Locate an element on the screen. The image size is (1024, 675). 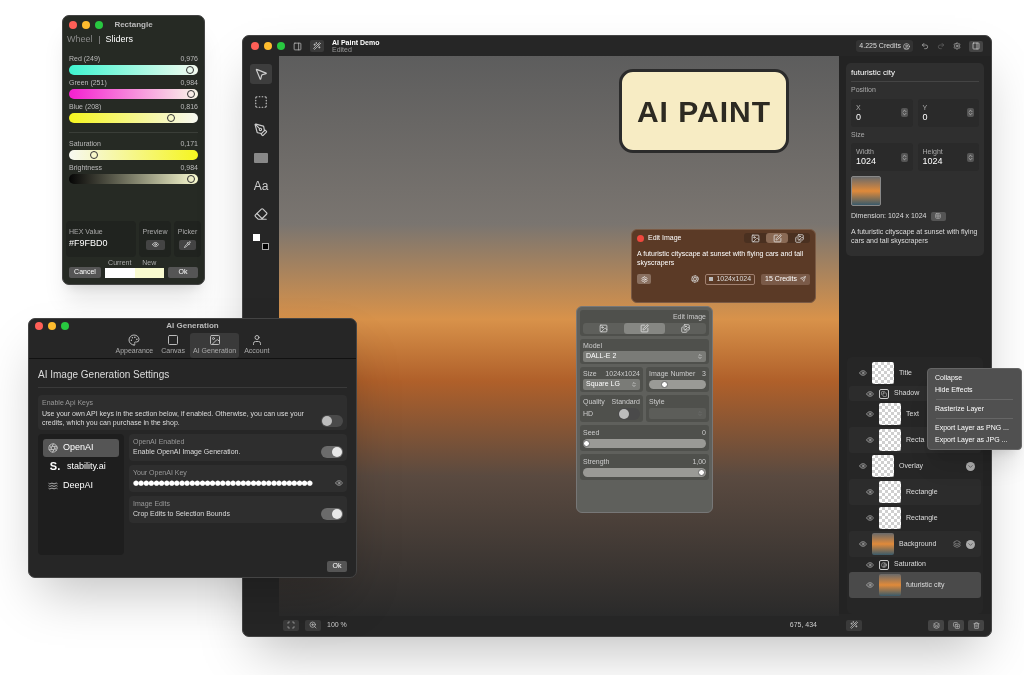
image-thumbnail is located at coordinates (866, 191).